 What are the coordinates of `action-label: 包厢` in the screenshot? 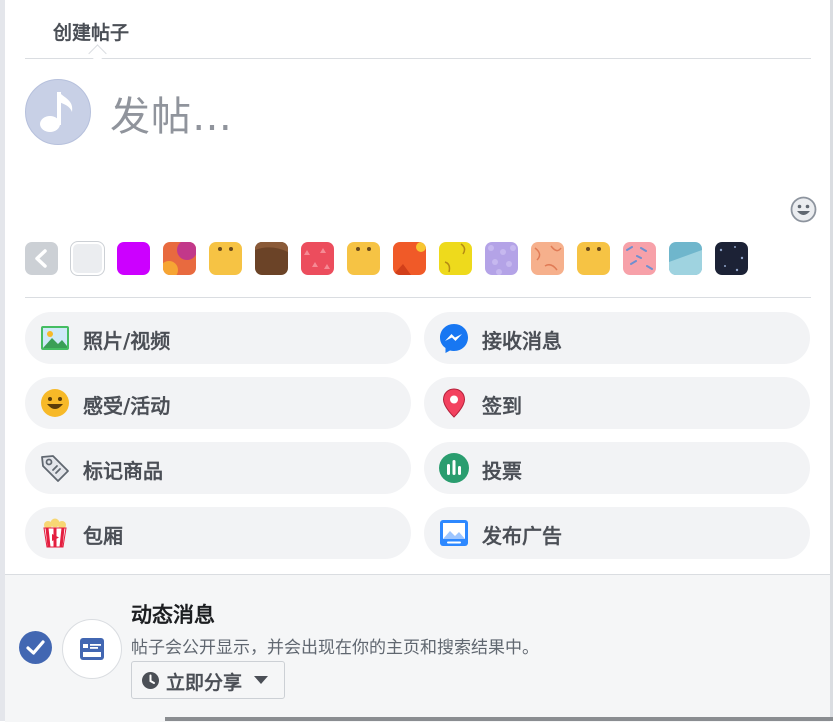 It's located at (103, 536).